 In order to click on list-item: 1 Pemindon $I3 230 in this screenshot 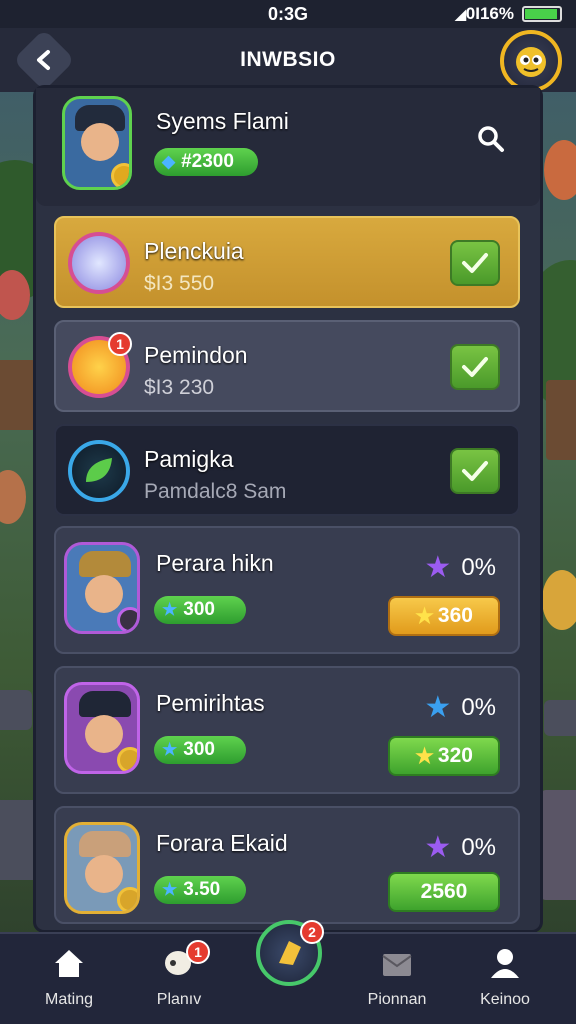, I will do `click(287, 366)`.